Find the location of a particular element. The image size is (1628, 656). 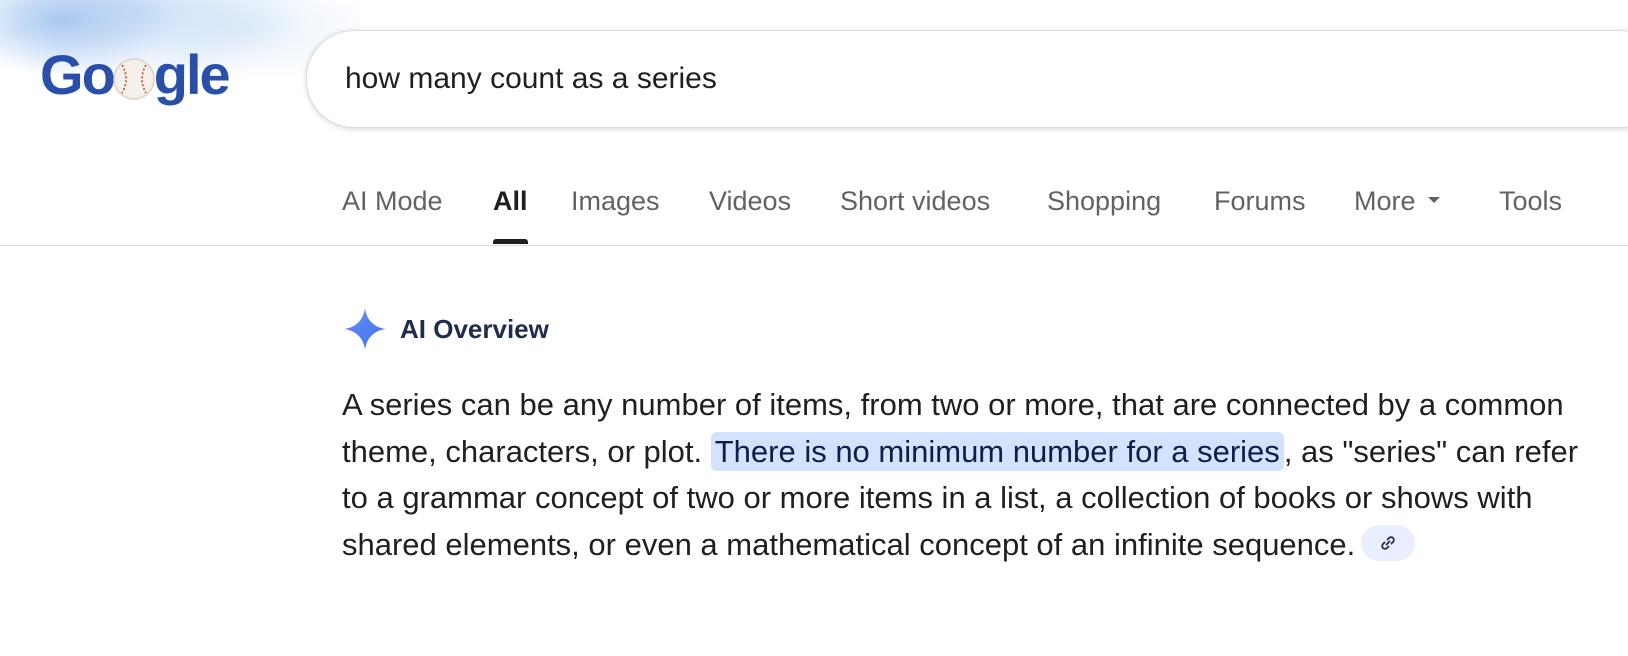

logo-text-start: G is located at coordinates (62, 74).